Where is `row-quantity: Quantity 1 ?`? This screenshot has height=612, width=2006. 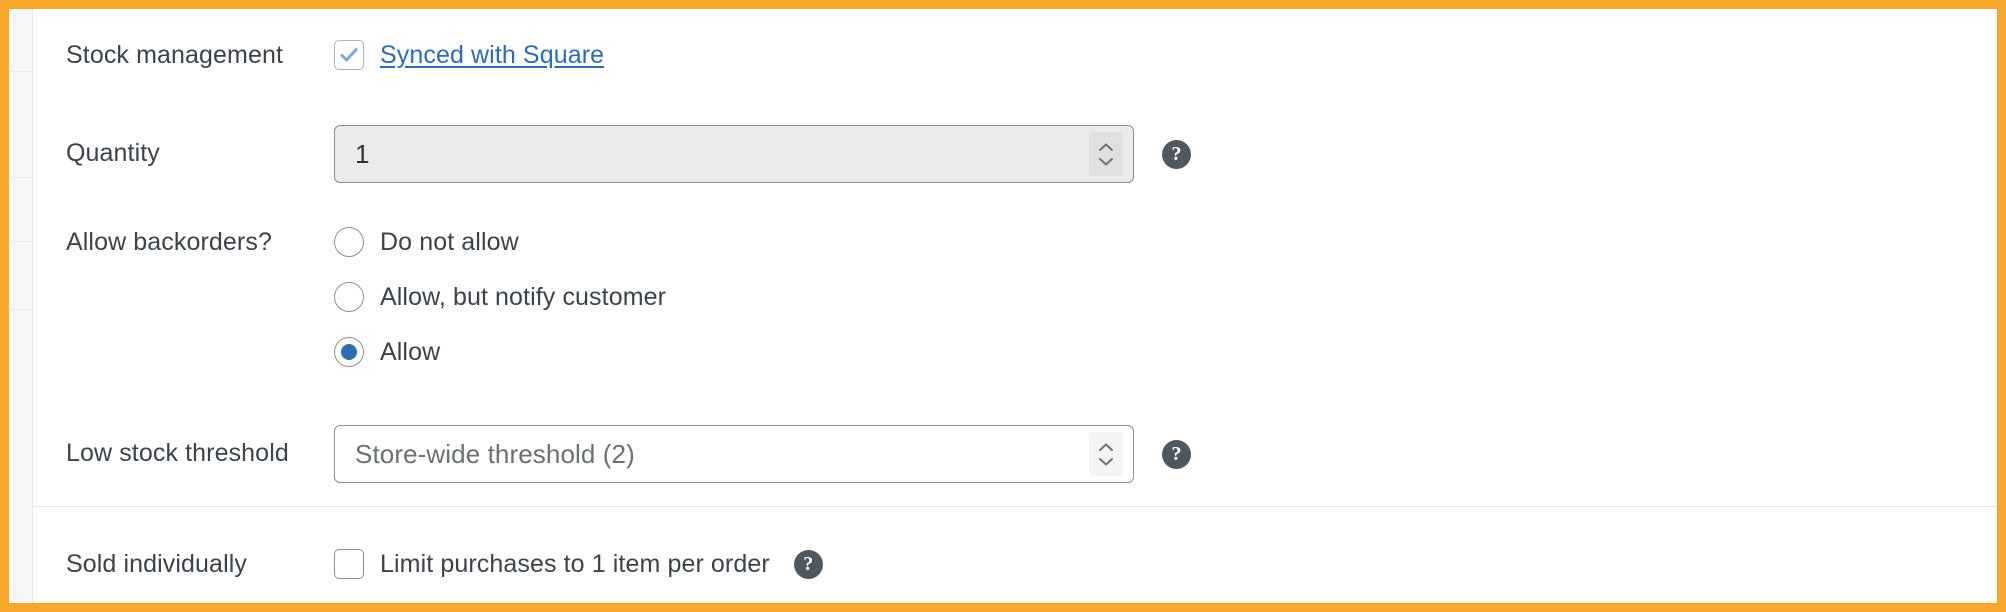 row-quantity: Quantity 1 ? is located at coordinates (1015, 154).